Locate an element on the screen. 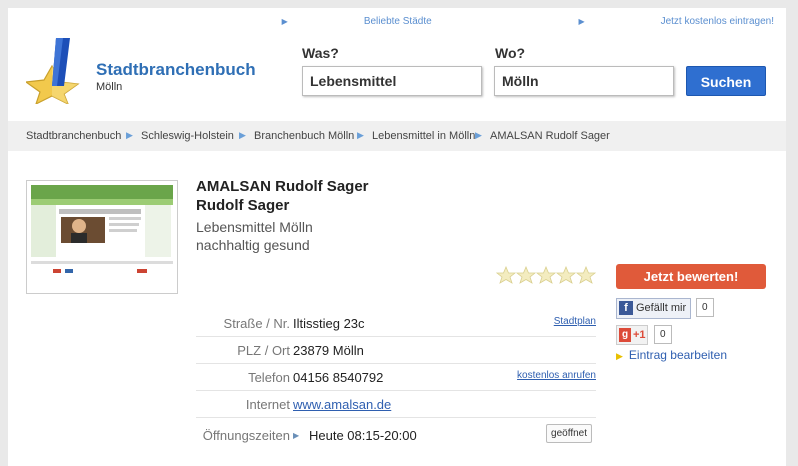 This screenshot has width=798, height=466. google-plus-icon: g is located at coordinates (625, 335).